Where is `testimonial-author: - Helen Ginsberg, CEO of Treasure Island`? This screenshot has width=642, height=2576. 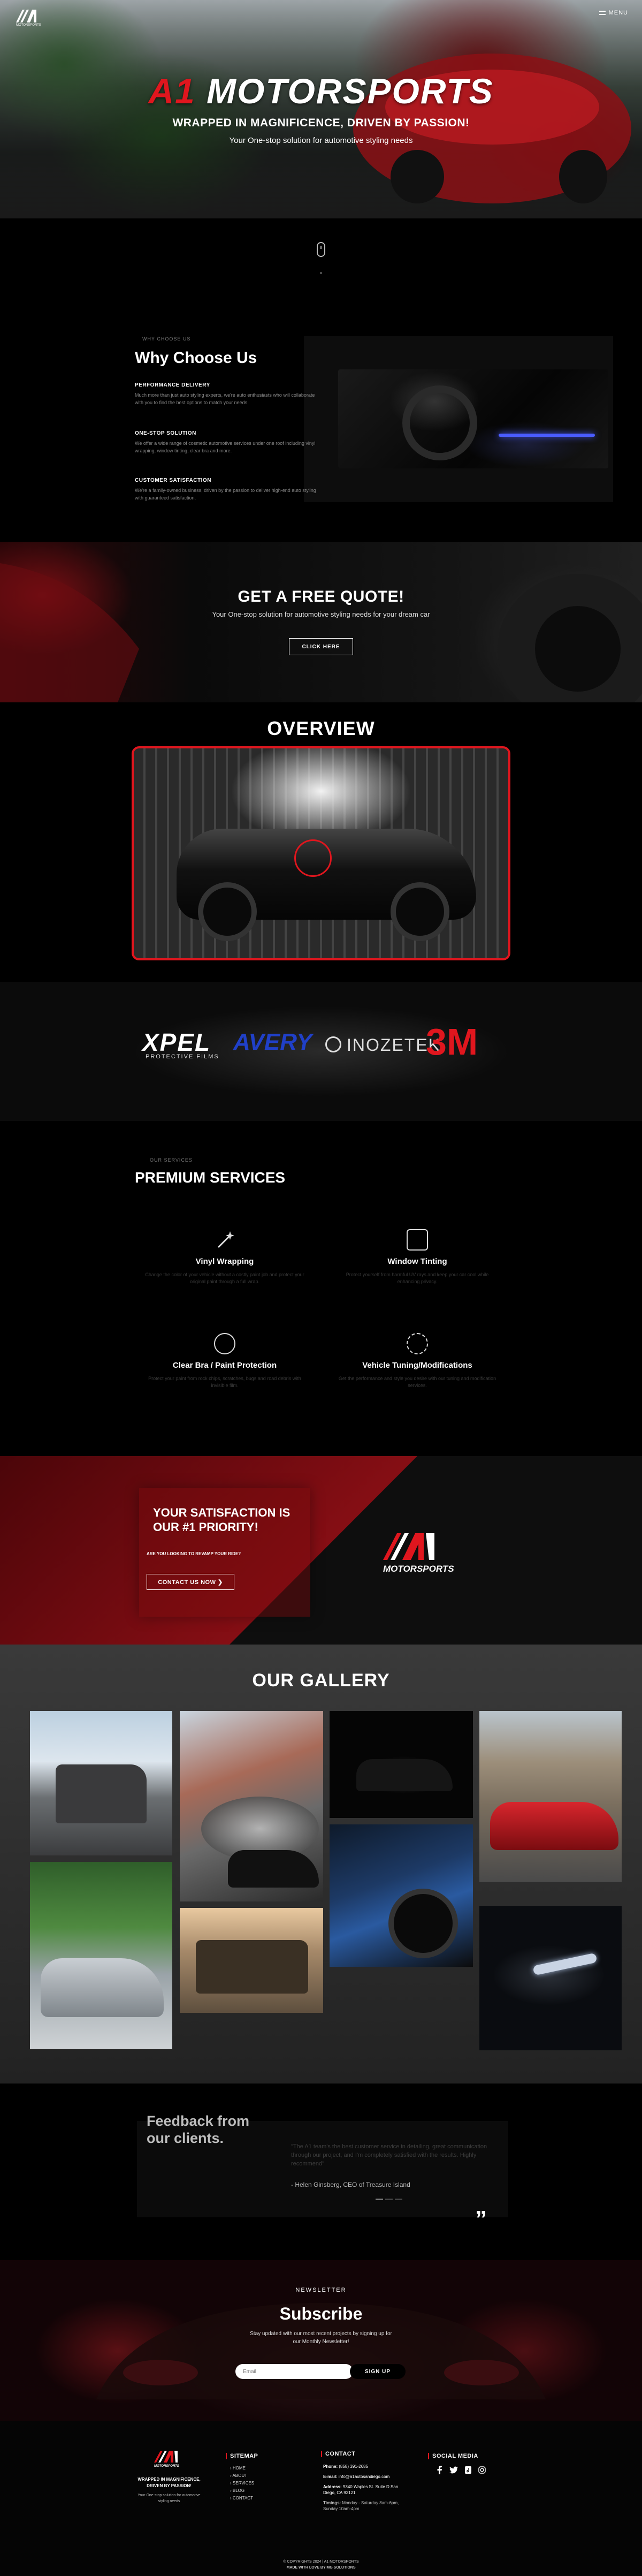
testimonial-author: - Helen Ginsberg, CEO of Treasure Island is located at coordinates (350, 2184).